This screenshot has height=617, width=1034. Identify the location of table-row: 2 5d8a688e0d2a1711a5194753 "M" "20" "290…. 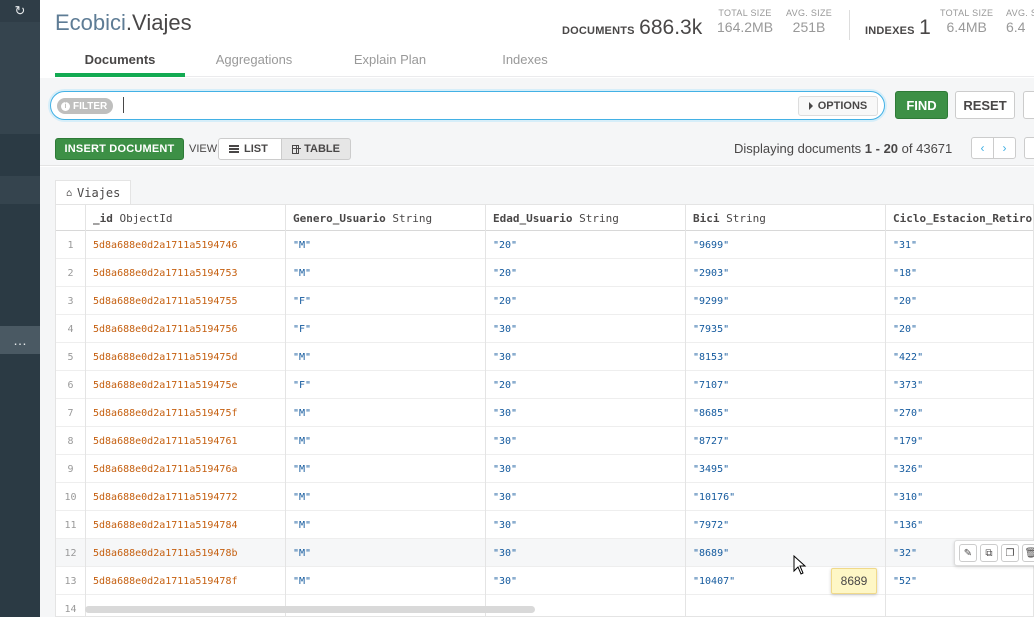
(544, 273).